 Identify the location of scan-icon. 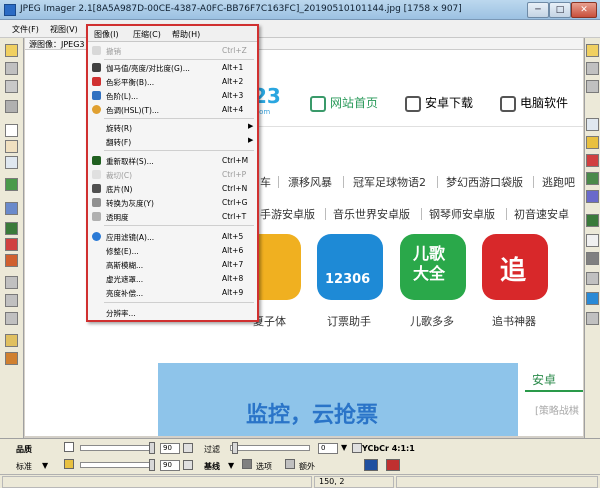
(11, 68).